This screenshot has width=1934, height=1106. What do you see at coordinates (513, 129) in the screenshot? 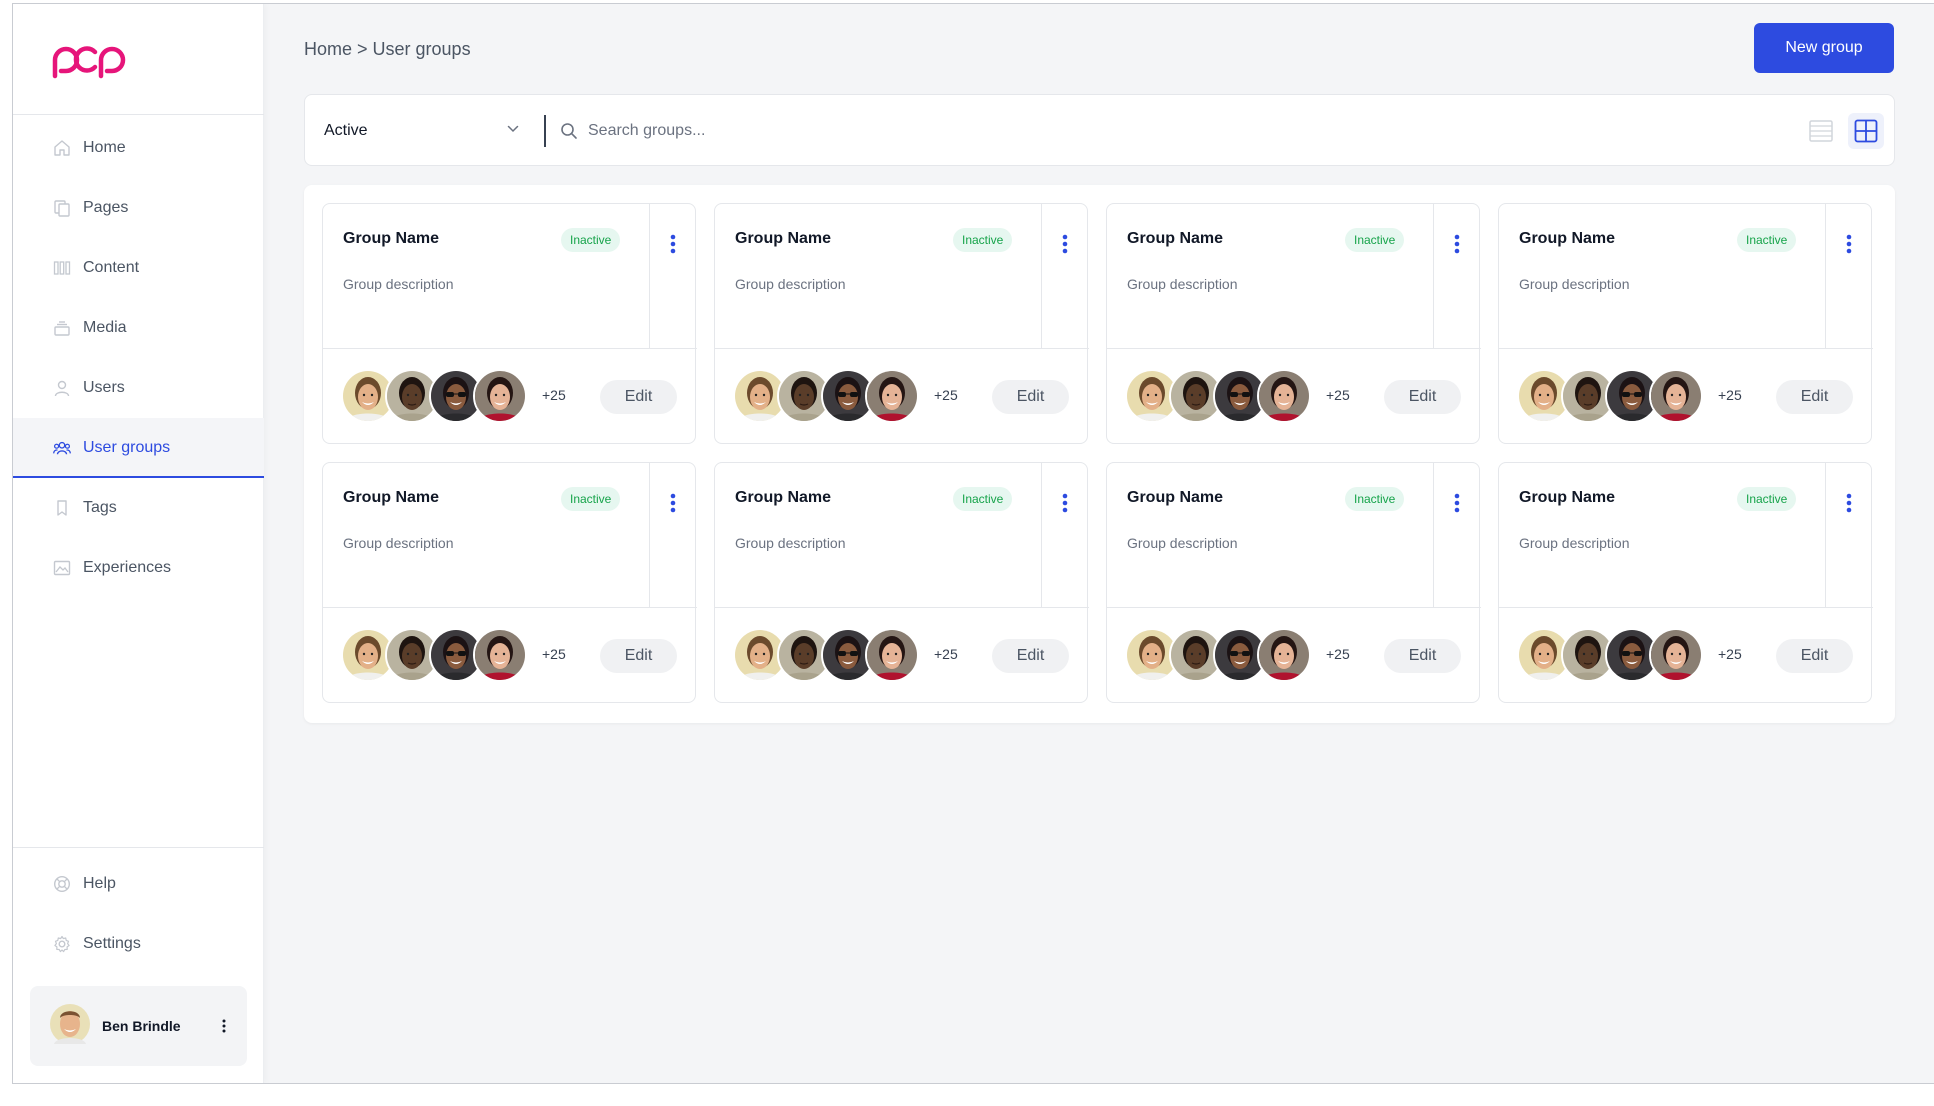
I see `chevron-down-icon` at bounding box center [513, 129].